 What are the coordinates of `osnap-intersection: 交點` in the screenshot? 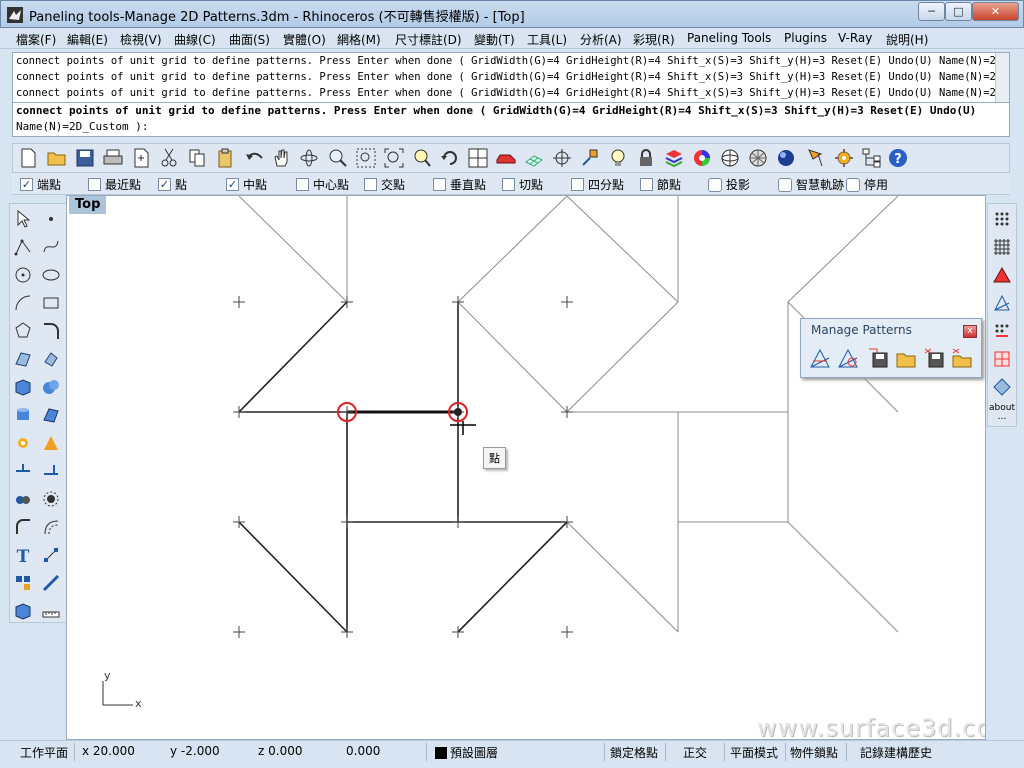 It's located at (384, 184).